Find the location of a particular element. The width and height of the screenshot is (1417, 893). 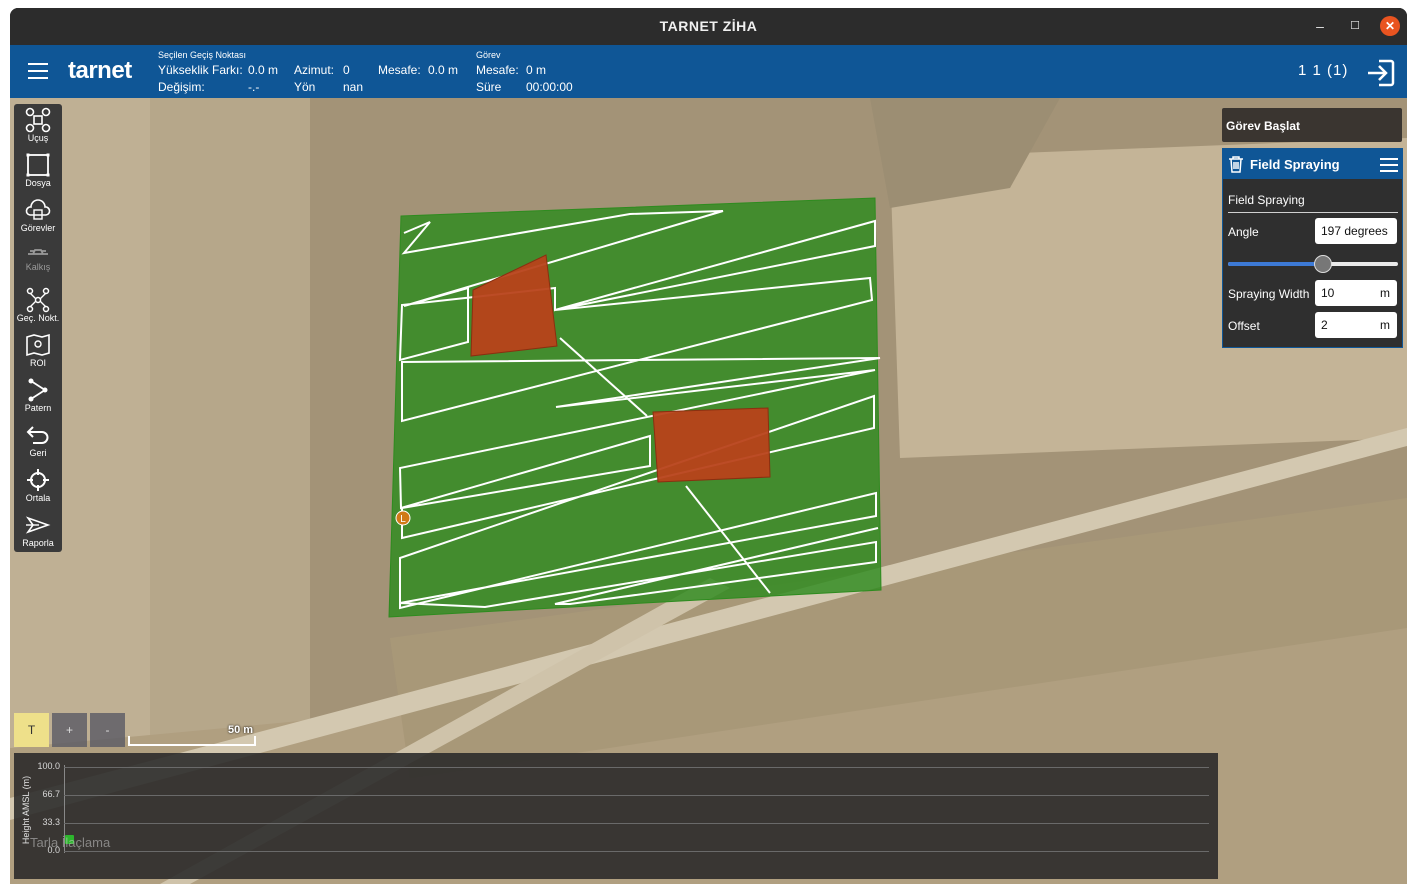

maximize-button: ☐ is located at coordinates (1355, 26).